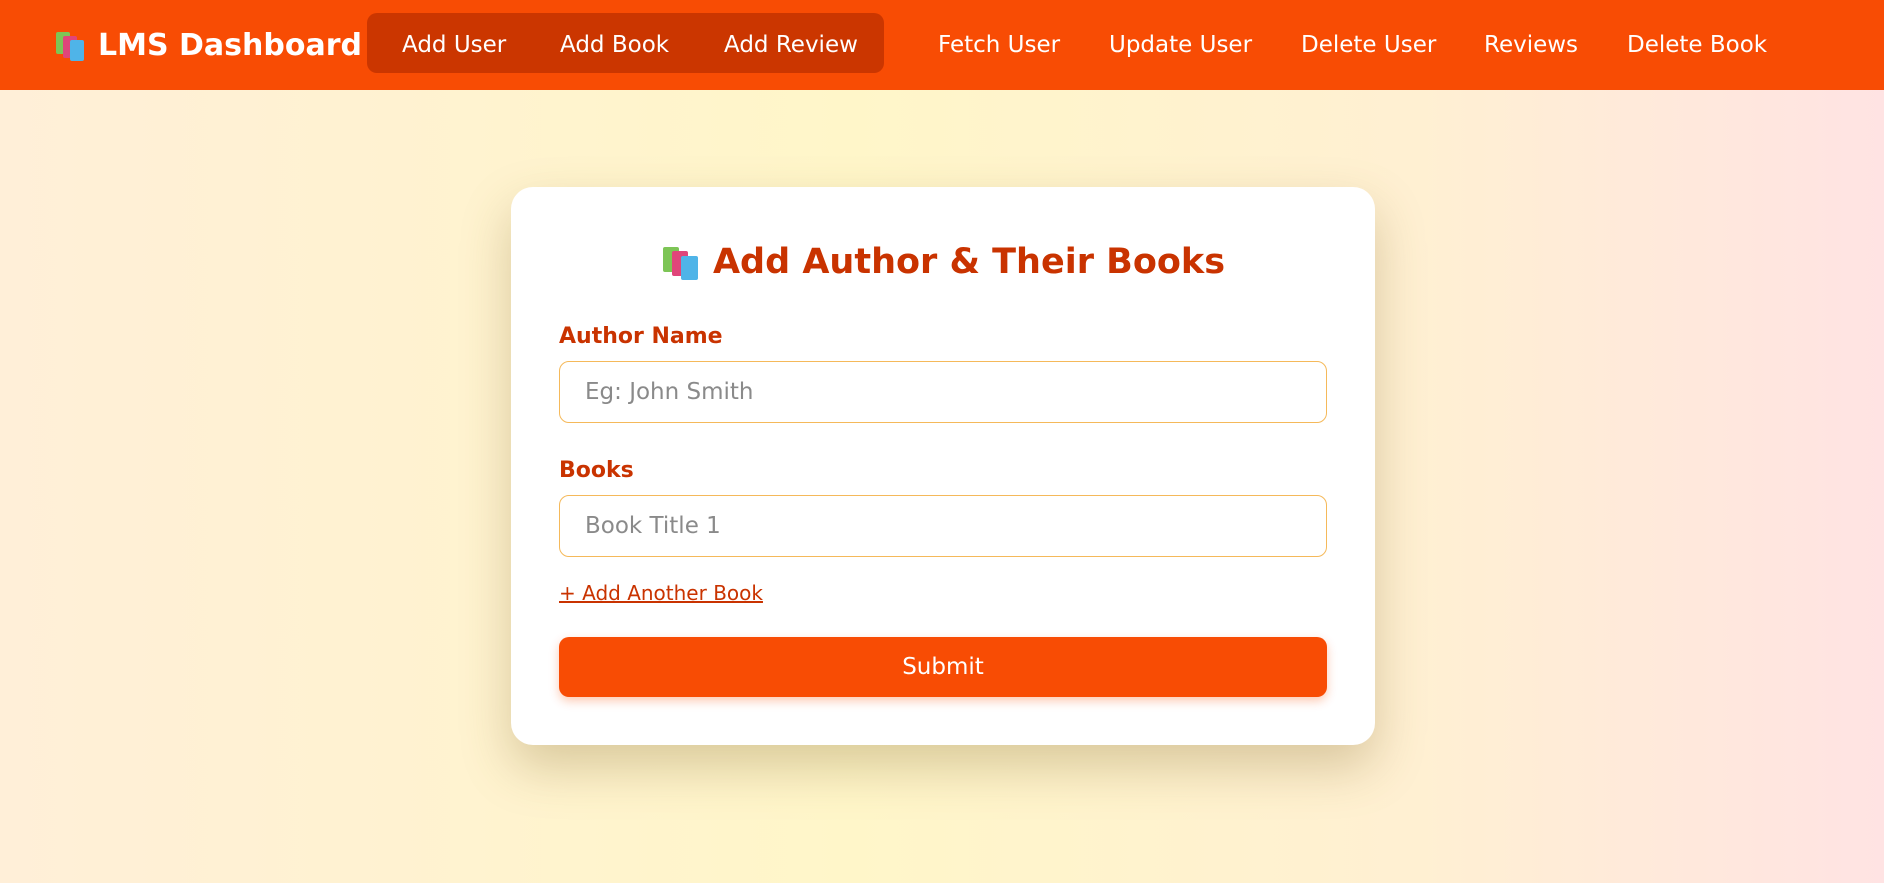 The image size is (1884, 883). I want to click on nav-add-review: Add Review, so click(791, 45).